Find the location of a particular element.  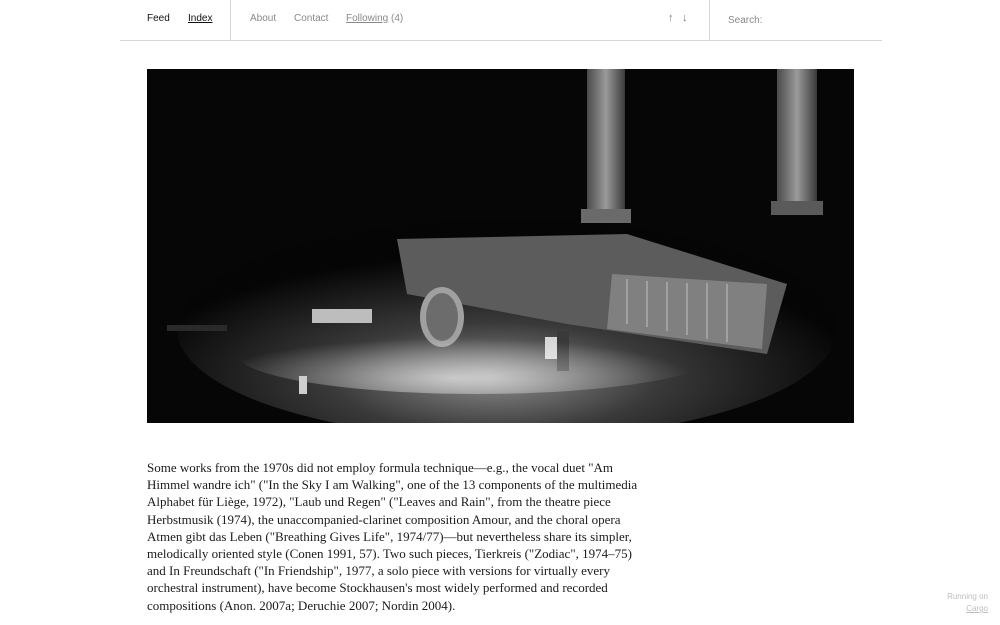

nav-about-link: About is located at coordinates (263, 18).